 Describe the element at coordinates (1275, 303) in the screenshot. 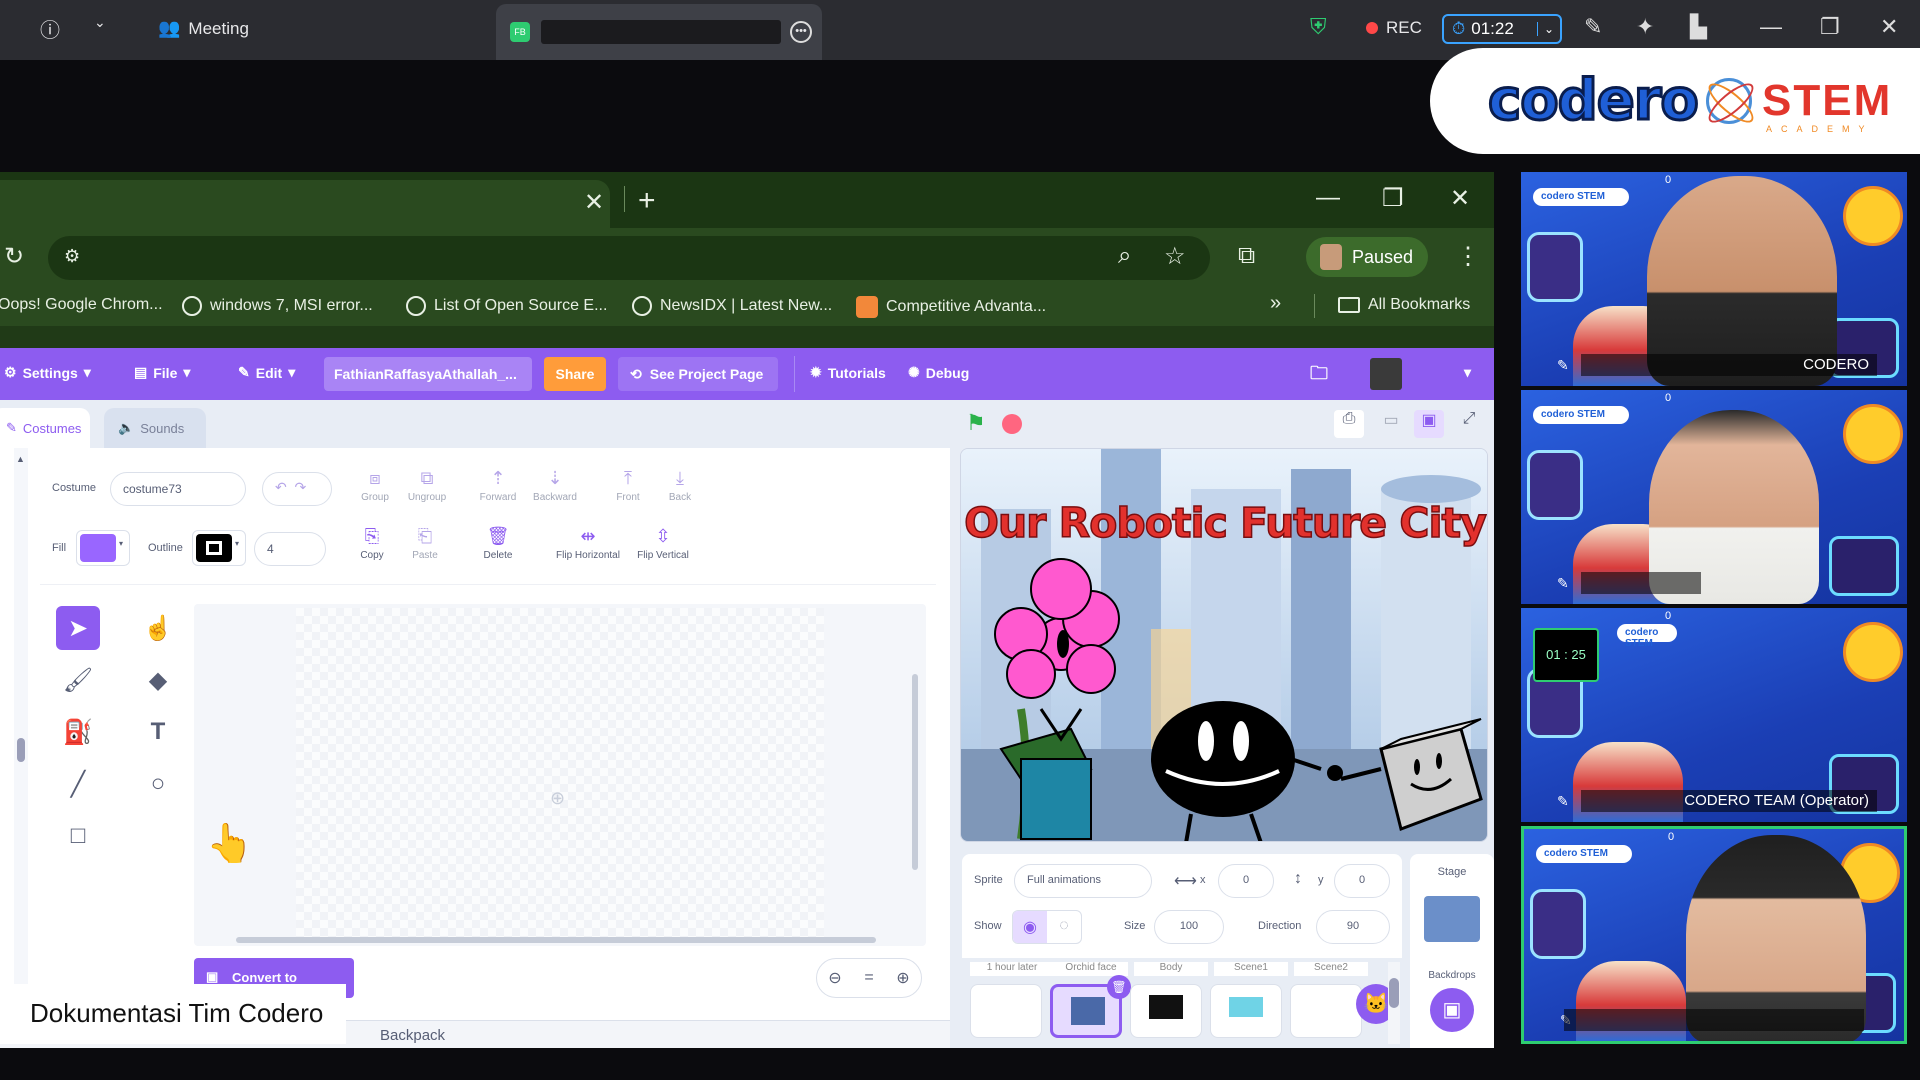

I see `more-bookmarks-icon: »` at that location.